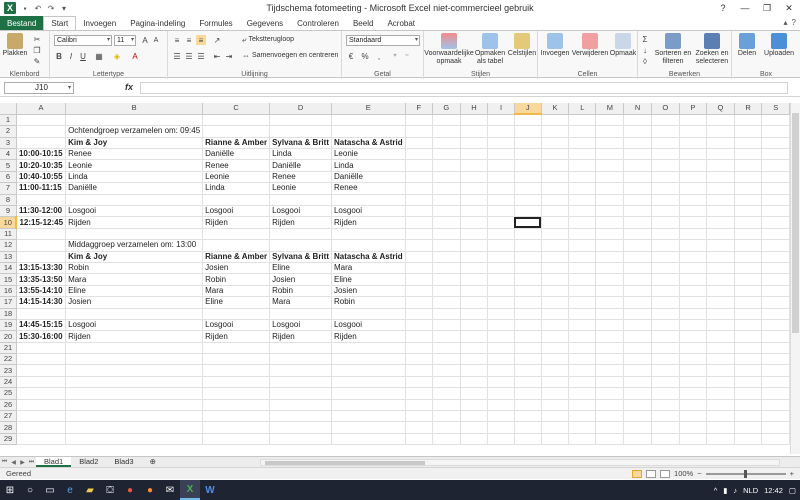  What do you see at coordinates (522, 45) in the screenshot?
I see `cell-styles-button: Celstijlen` at bounding box center [522, 45].